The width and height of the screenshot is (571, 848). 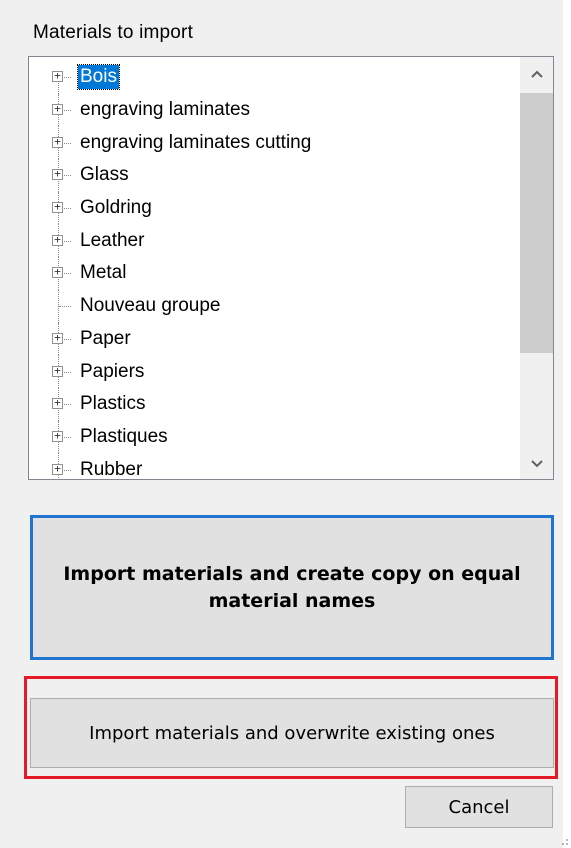 What do you see at coordinates (273, 306) in the screenshot?
I see `tree-item: Nouveau groupe` at bounding box center [273, 306].